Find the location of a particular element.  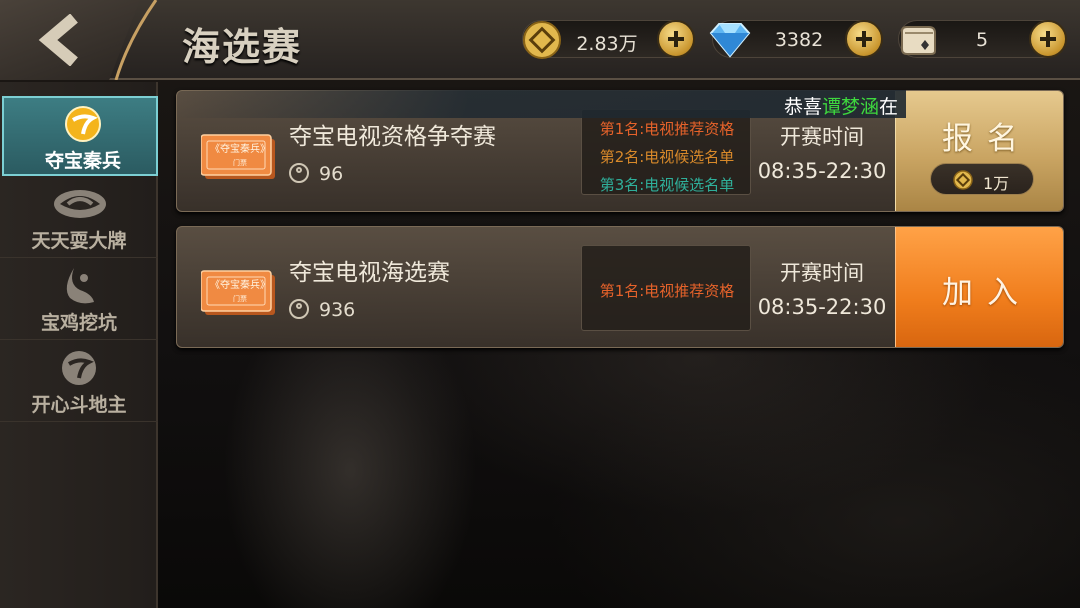

prize-list: 第1名:电视推荐资格 is located at coordinates (666, 288).